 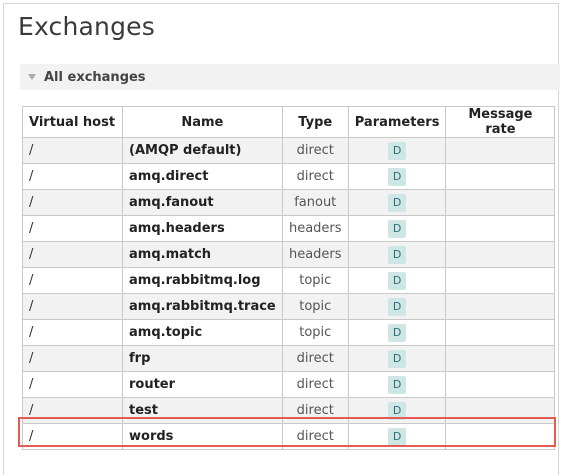 What do you see at coordinates (202, 202) in the screenshot?
I see `exchange-name-link: amq.fanout` at bounding box center [202, 202].